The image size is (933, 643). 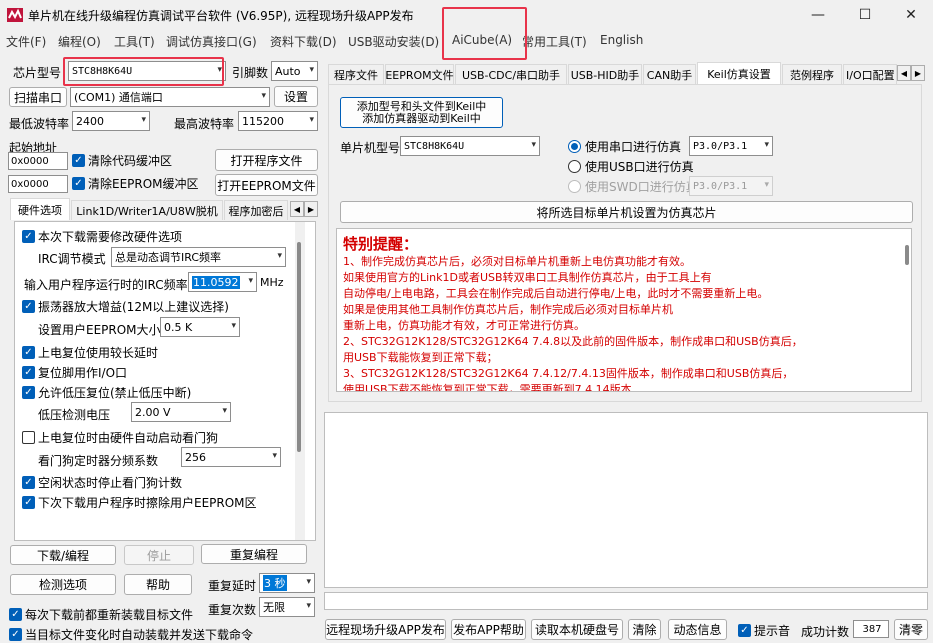 I want to click on tab-can-assistant: CAN助手, so click(x=669, y=74).